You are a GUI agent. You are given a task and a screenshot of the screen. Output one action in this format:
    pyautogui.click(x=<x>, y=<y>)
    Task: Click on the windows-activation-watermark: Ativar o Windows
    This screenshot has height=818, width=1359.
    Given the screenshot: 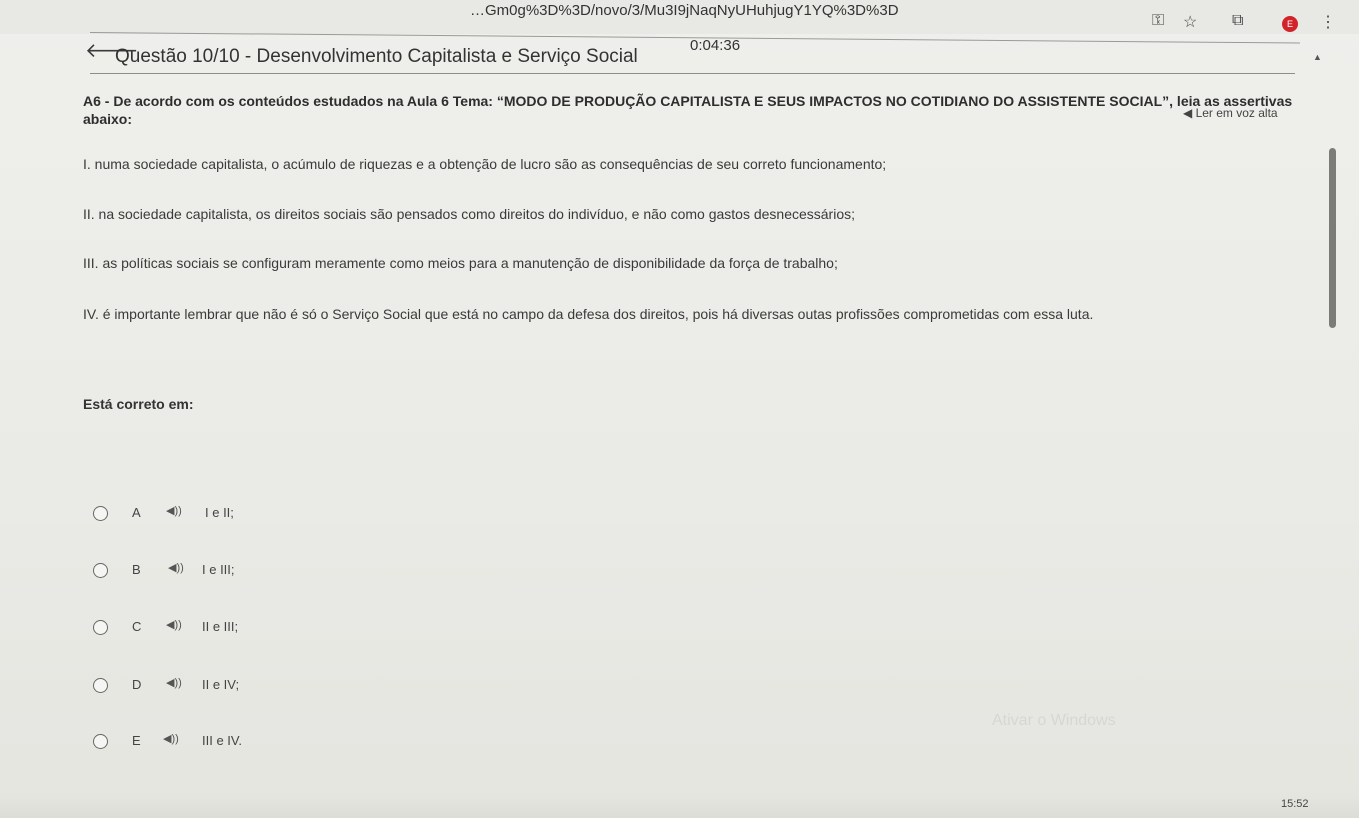 What is the action you would take?
    pyautogui.click(x=1054, y=720)
    